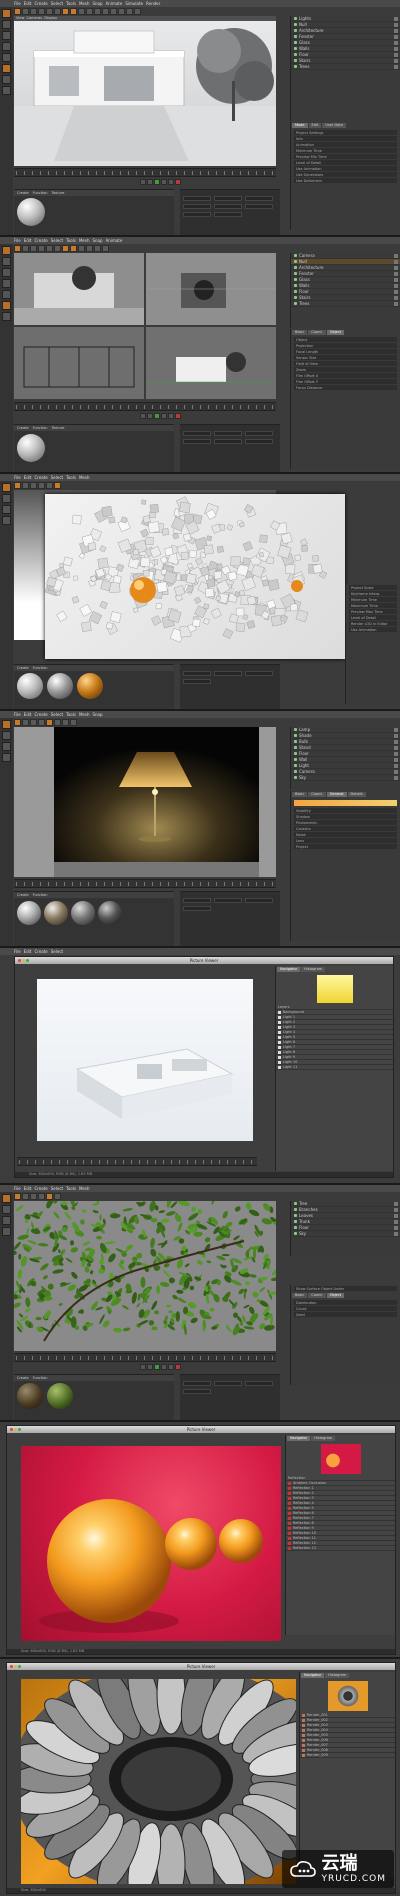 The height and width of the screenshot is (1896, 400). I want to click on attr-field: Project, so click(345, 846).